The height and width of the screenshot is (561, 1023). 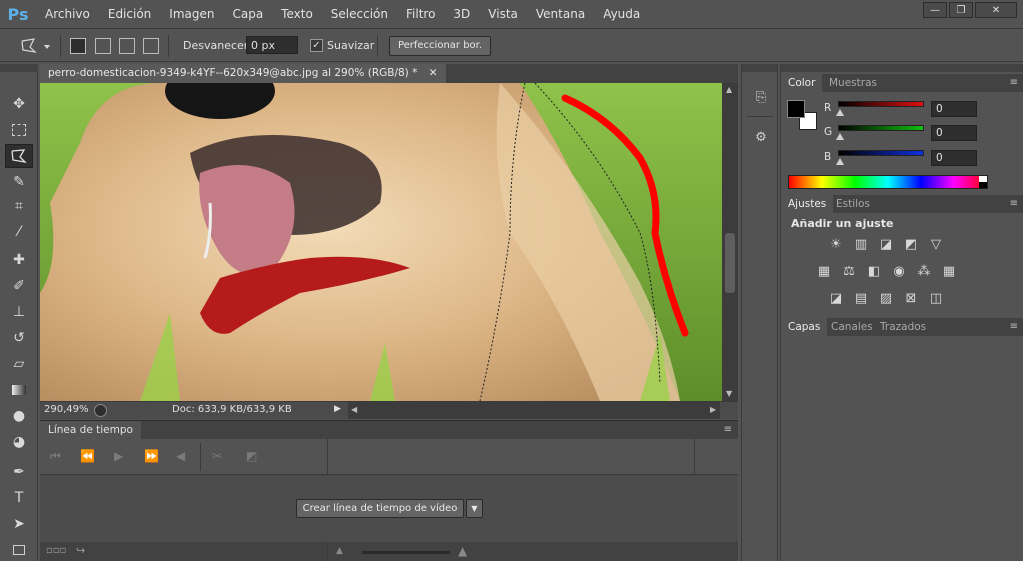 What do you see at coordinates (272, 45) in the screenshot?
I see `feather-input: 0 px` at bounding box center [272, 45].